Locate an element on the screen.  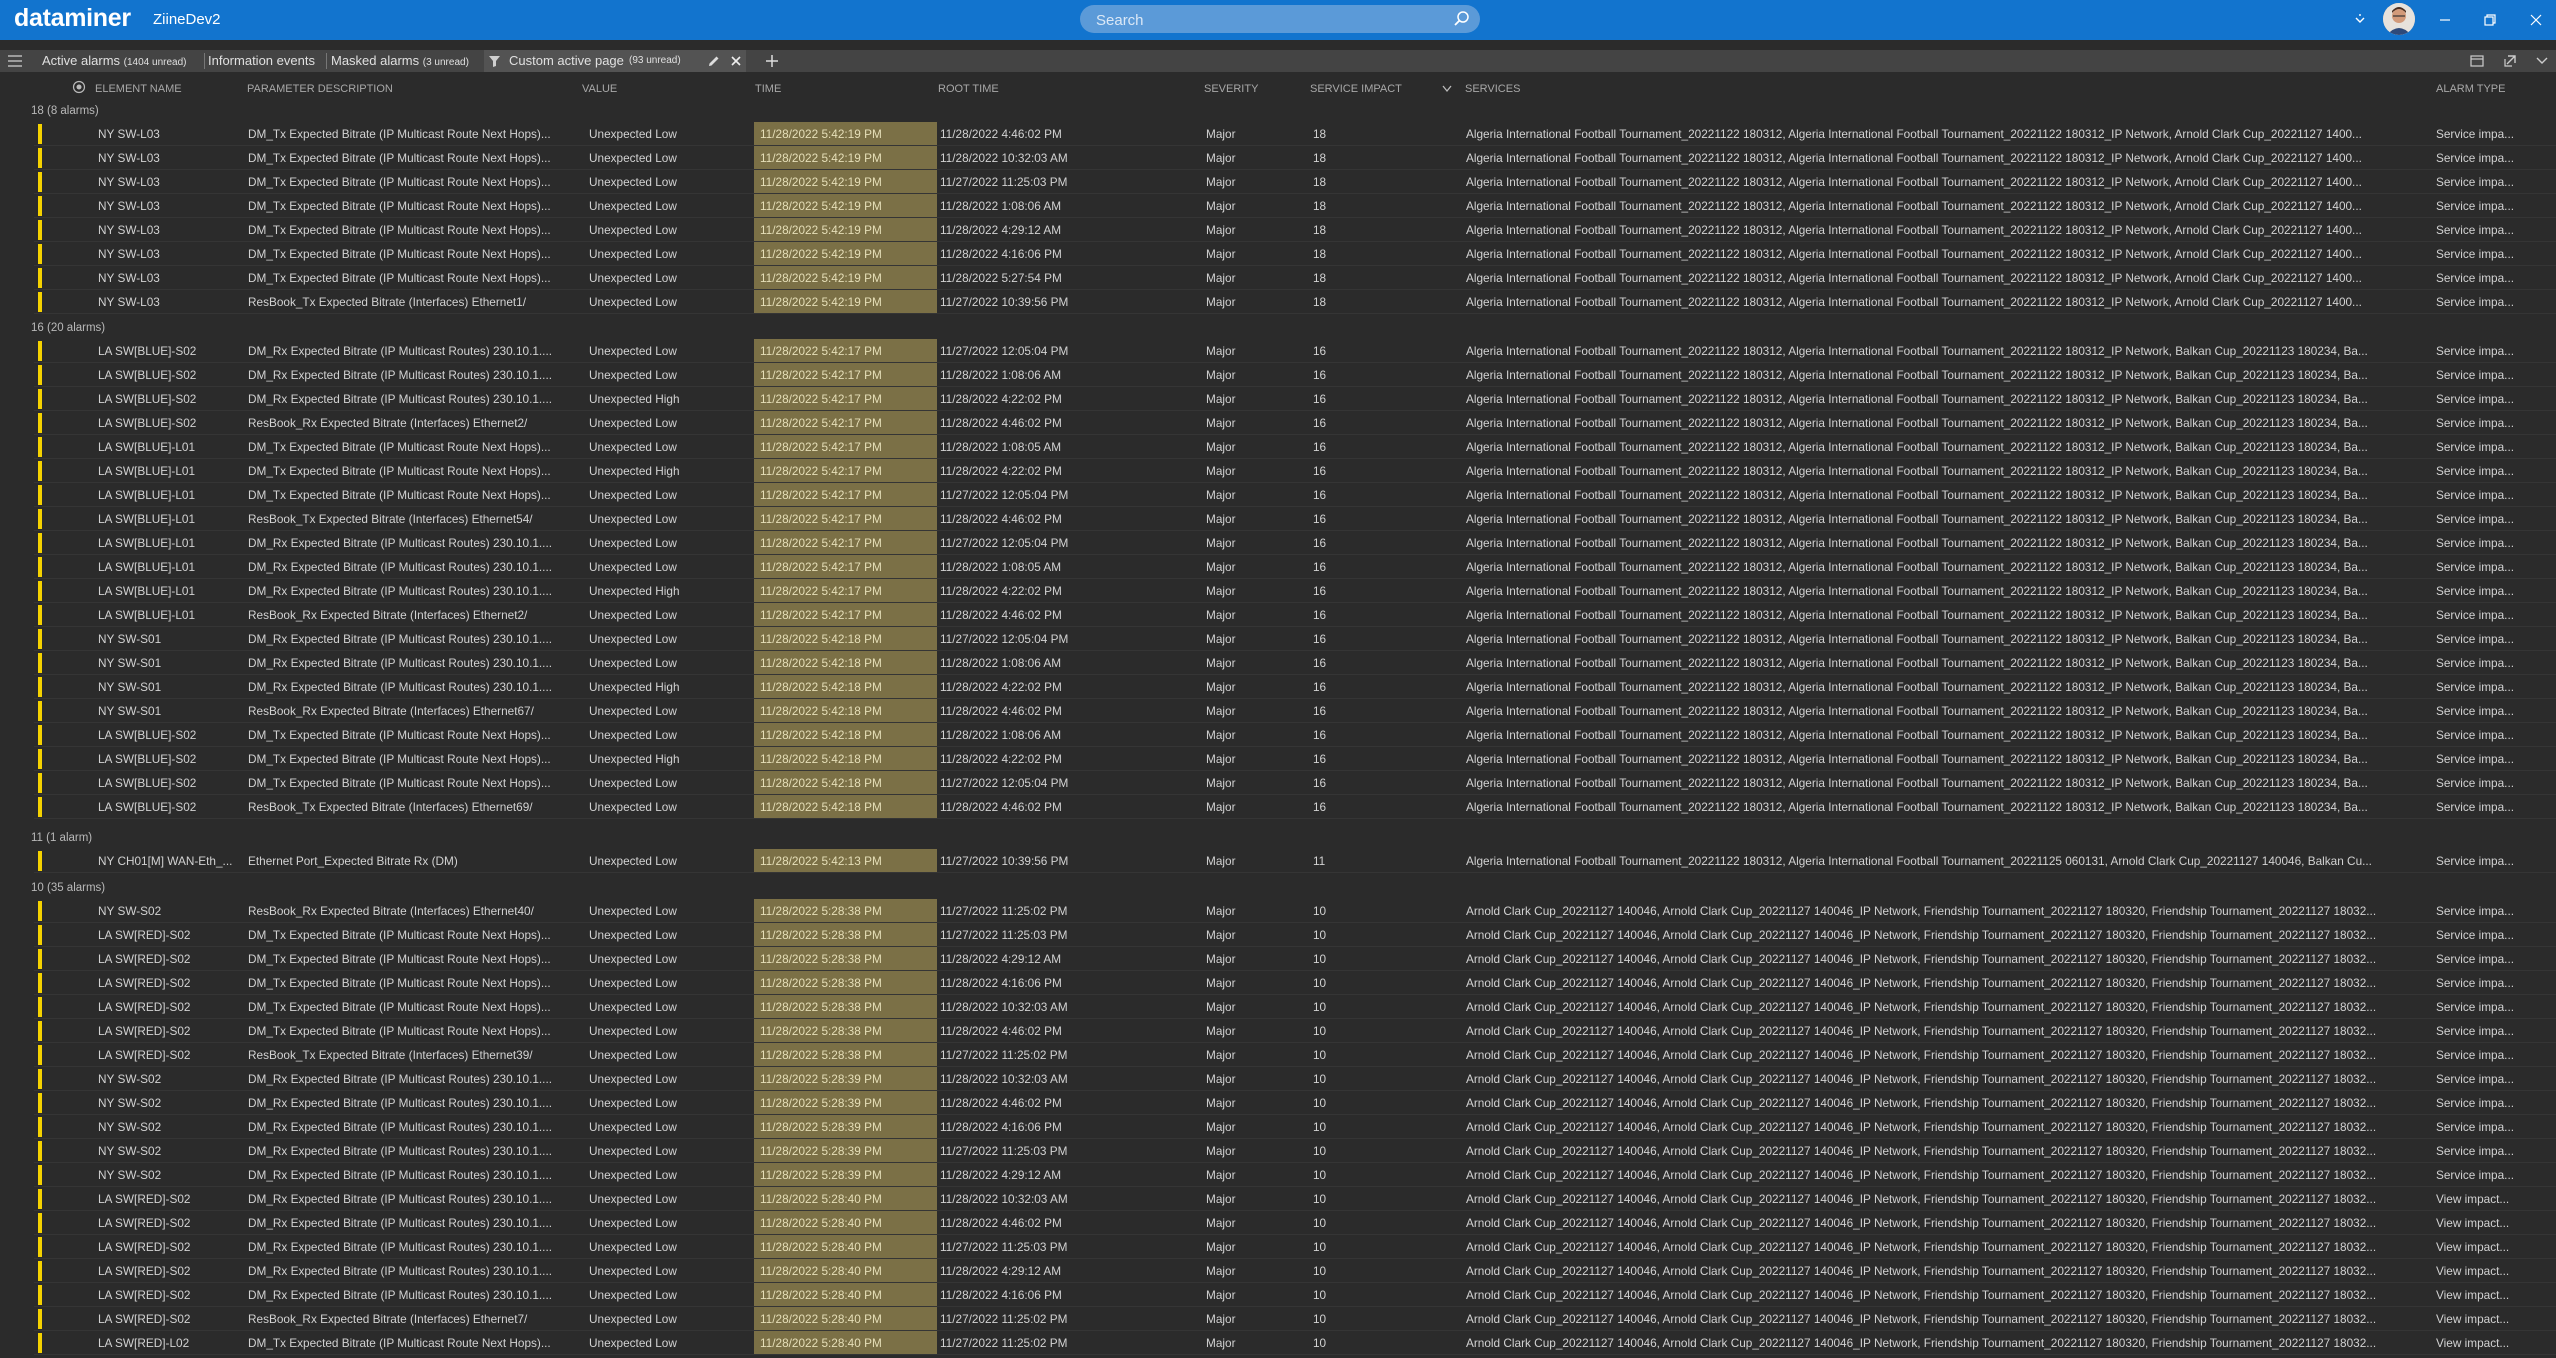
column-header-element-name: ELEMENT NAME is located at coordinates (138, 90).